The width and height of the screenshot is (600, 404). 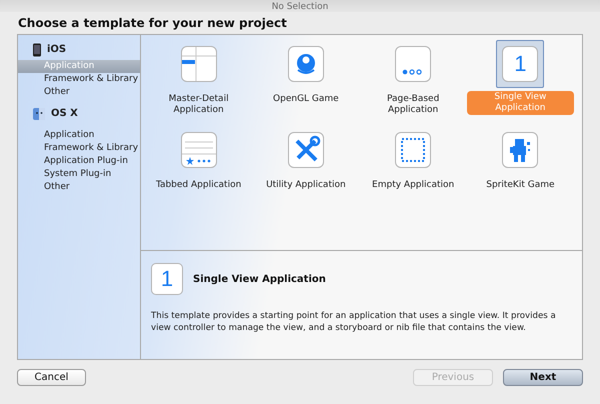 What do you see at coordinates (199, 105) in the screenshot?
I see `template-label: Master-Detail Application` at bounding box center [199, 105].